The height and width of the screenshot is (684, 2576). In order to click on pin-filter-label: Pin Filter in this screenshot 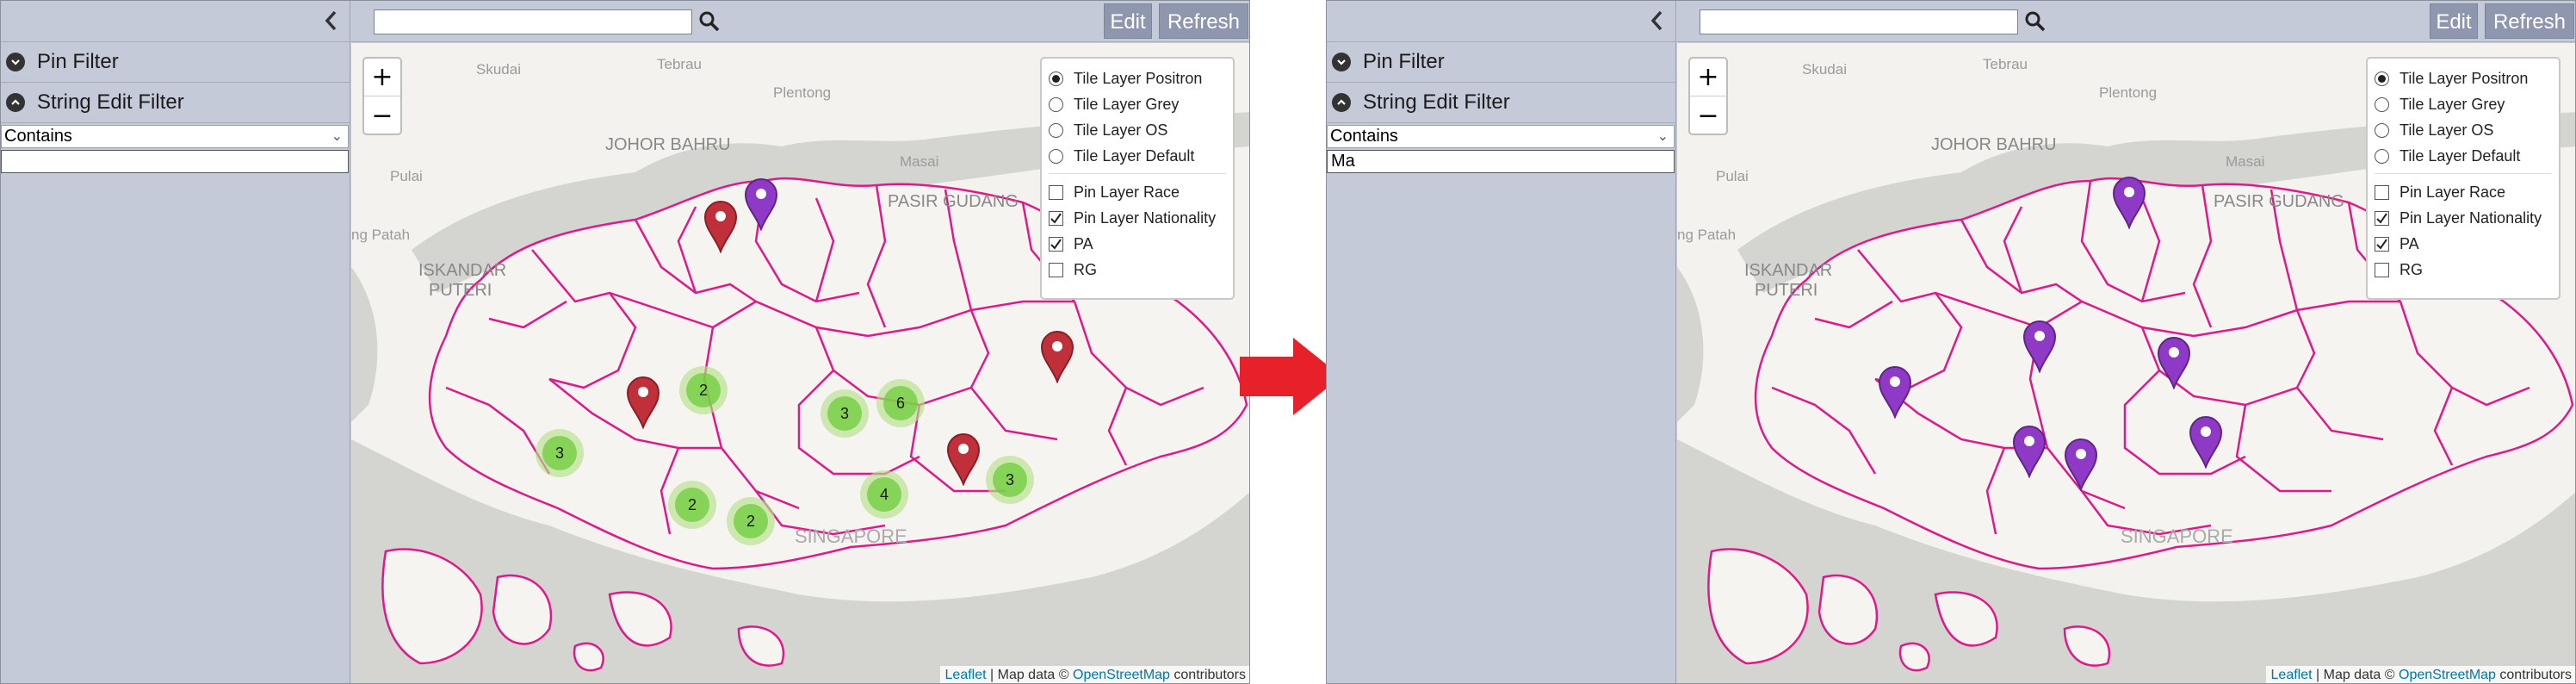, I will do `click(78, 61)`.